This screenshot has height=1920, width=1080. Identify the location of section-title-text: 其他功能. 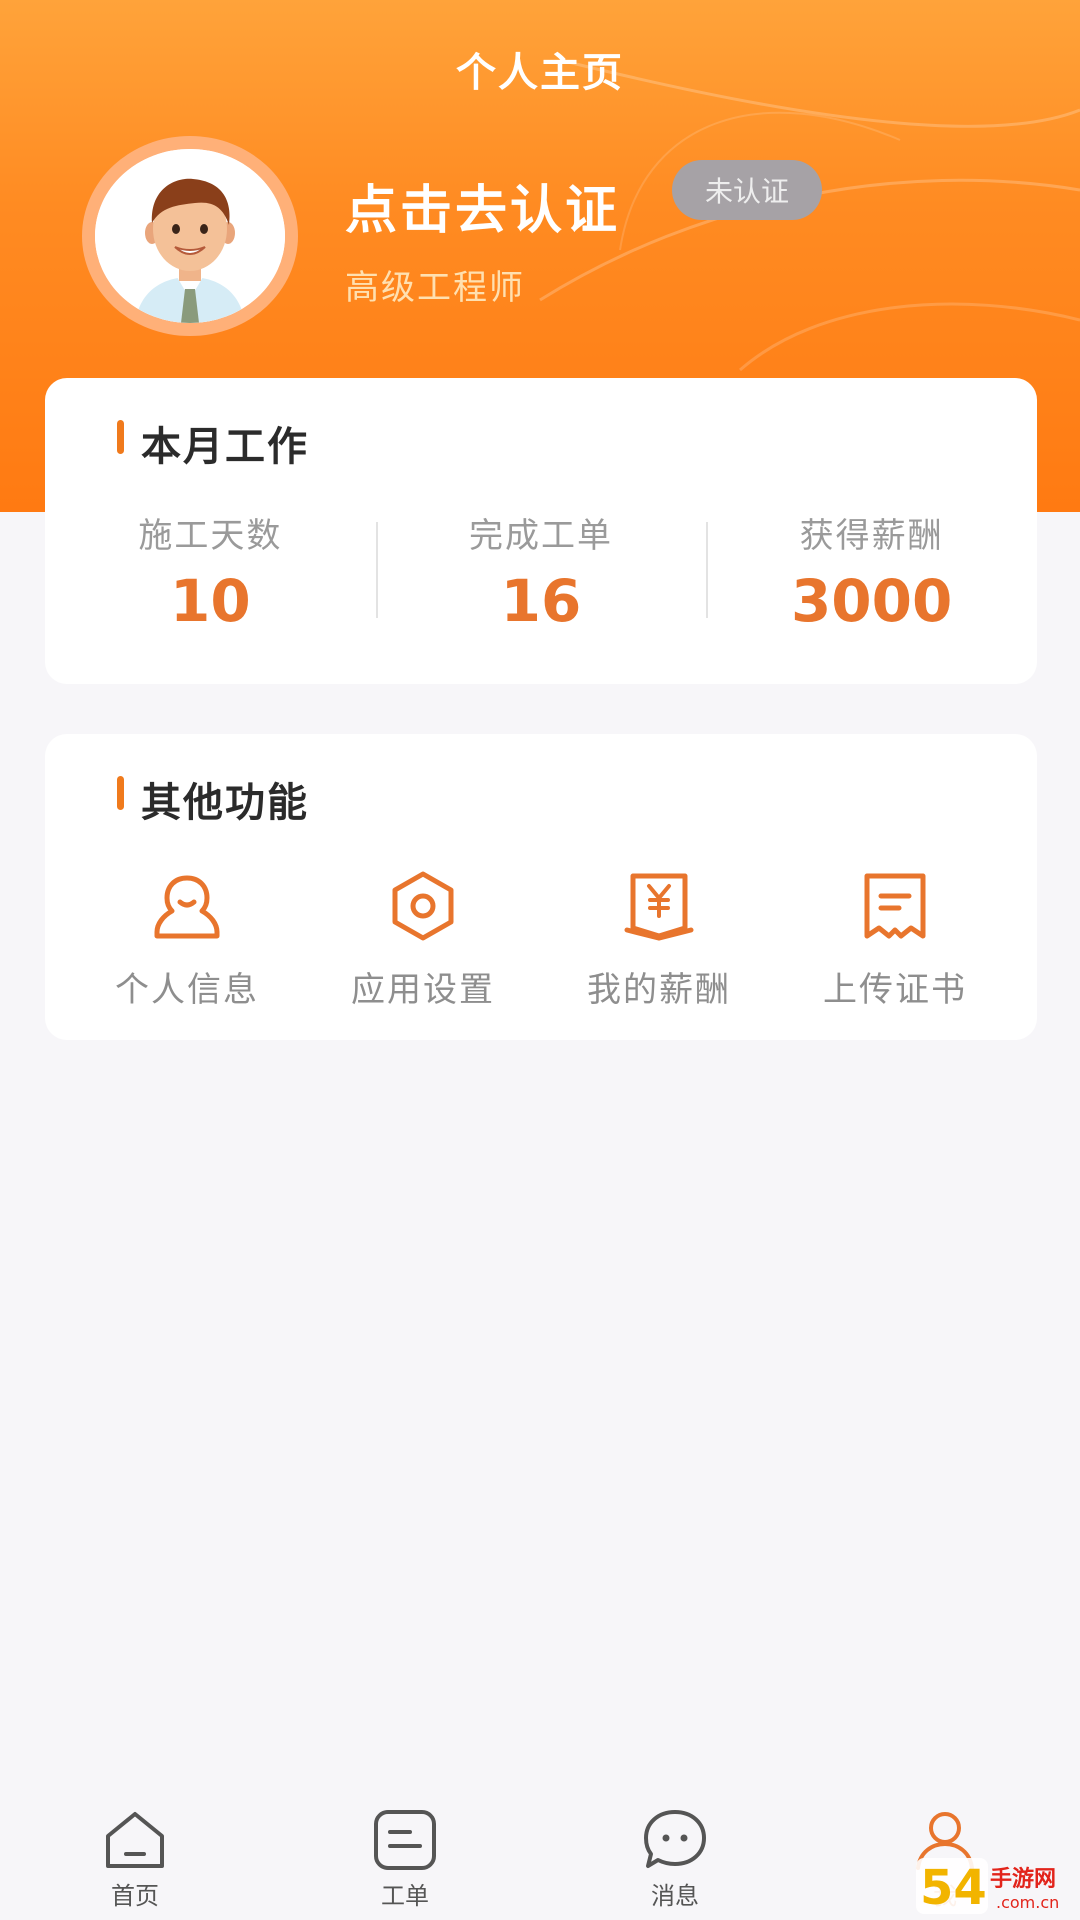
(225, 803).